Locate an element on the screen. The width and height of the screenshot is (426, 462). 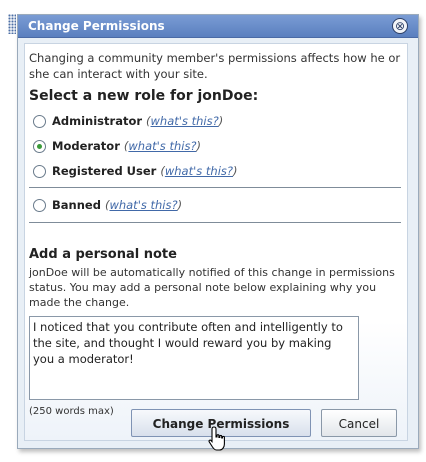
hand-cursor-icon is located at coordinates (216, 438).